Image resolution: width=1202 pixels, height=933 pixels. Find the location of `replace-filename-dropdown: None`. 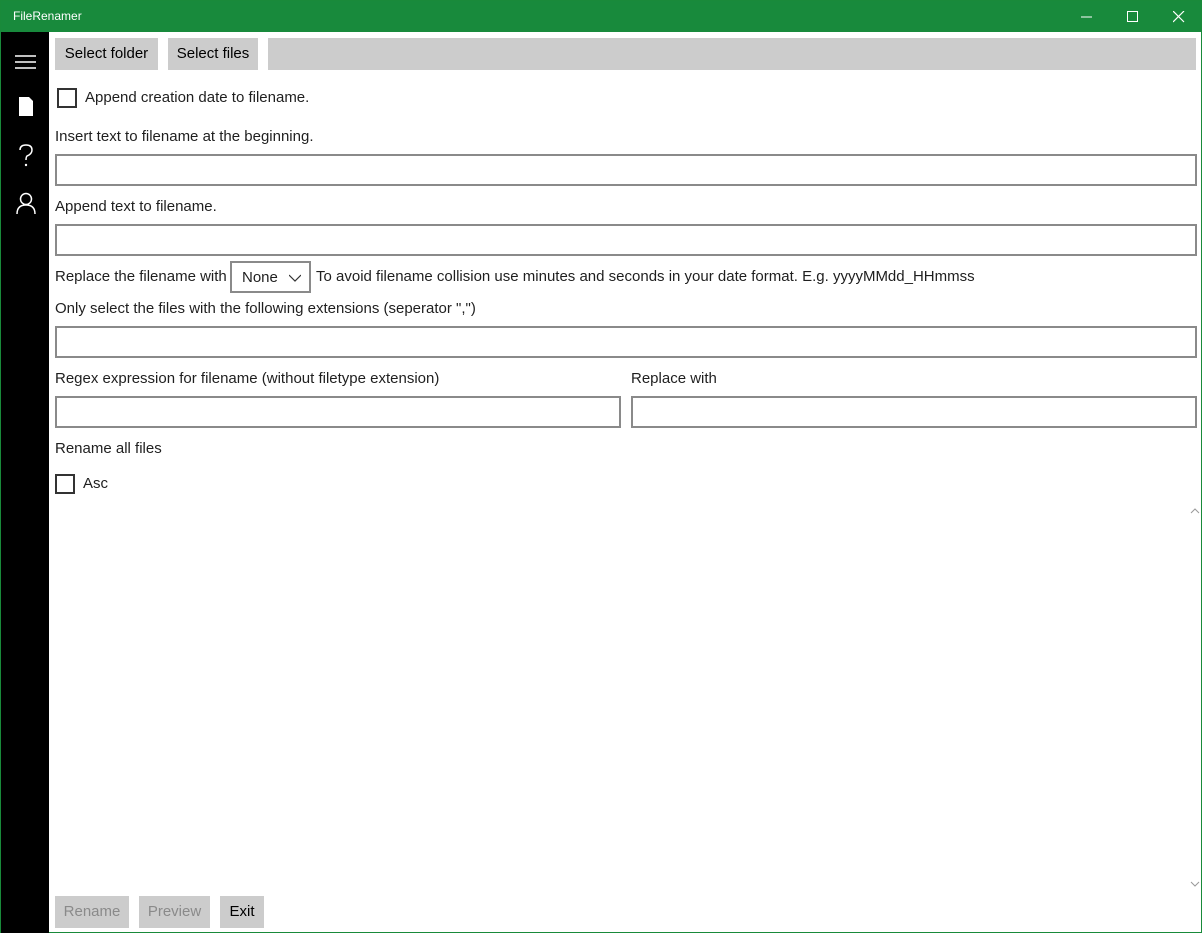

replace-filename-dropdown: None is located at coordinates (270, 277).